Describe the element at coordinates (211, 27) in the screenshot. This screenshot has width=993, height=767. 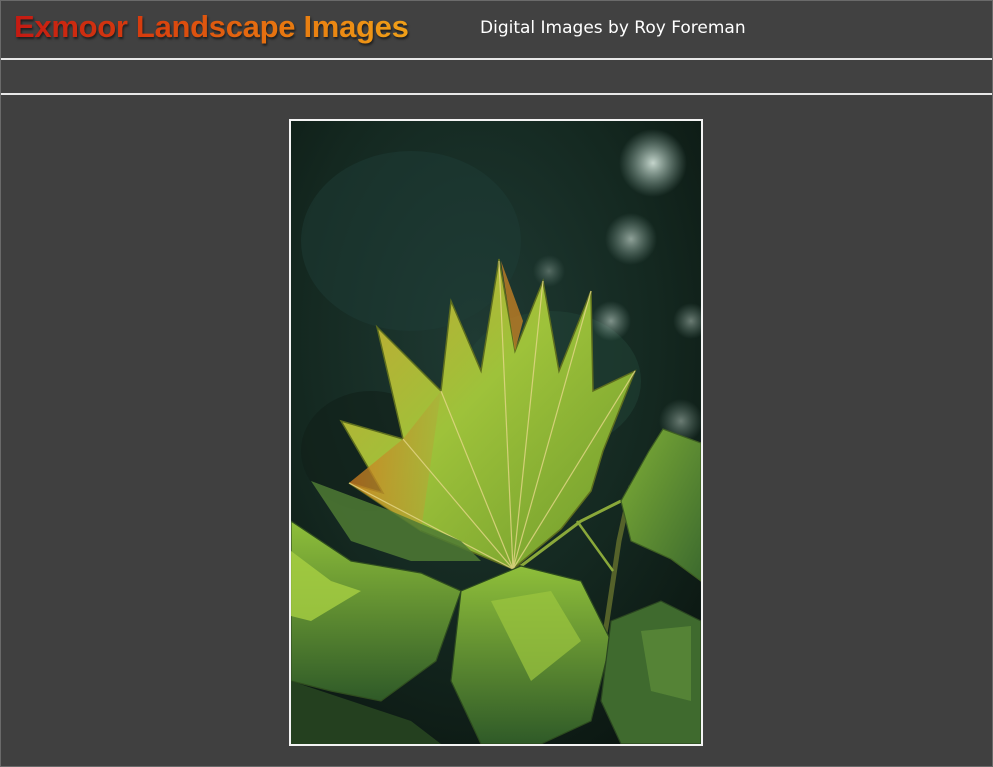
I see `site-title: Exmoor Landscape Images` at that location.